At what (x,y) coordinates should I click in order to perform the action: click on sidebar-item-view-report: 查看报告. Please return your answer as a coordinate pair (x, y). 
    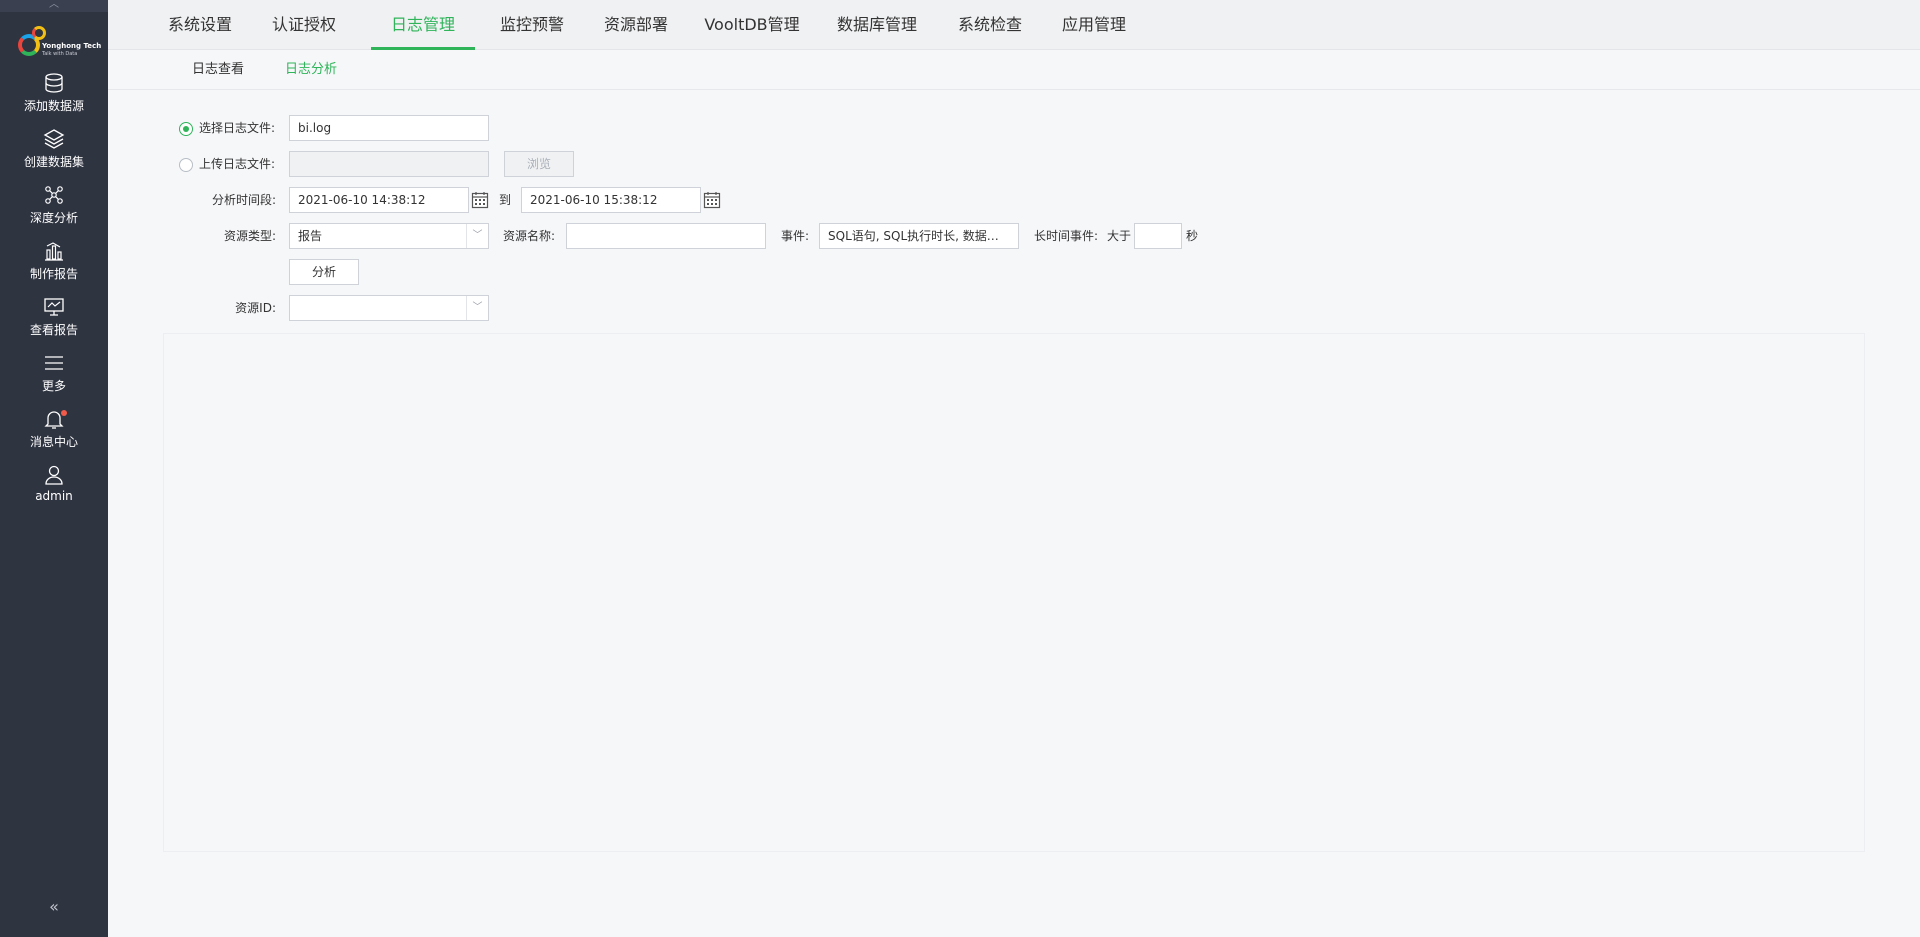
    Looking at the image, I should click on (54, 317).